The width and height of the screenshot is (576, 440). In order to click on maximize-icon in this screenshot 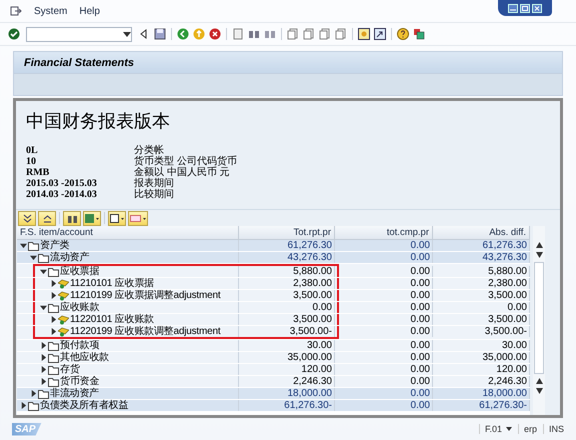, I will do `click(525, 8)`.